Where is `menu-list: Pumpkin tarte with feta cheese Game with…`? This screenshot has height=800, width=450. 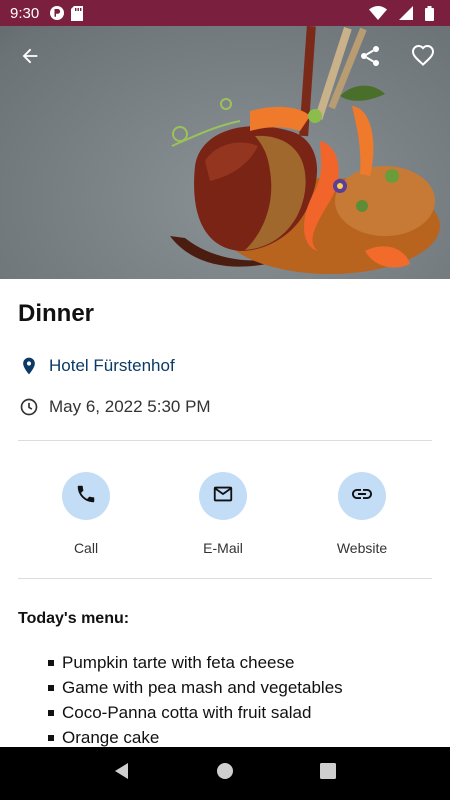 menu-list: Pumpkin tarte with feta cheese Game with… is located at coordinates (195, 700).